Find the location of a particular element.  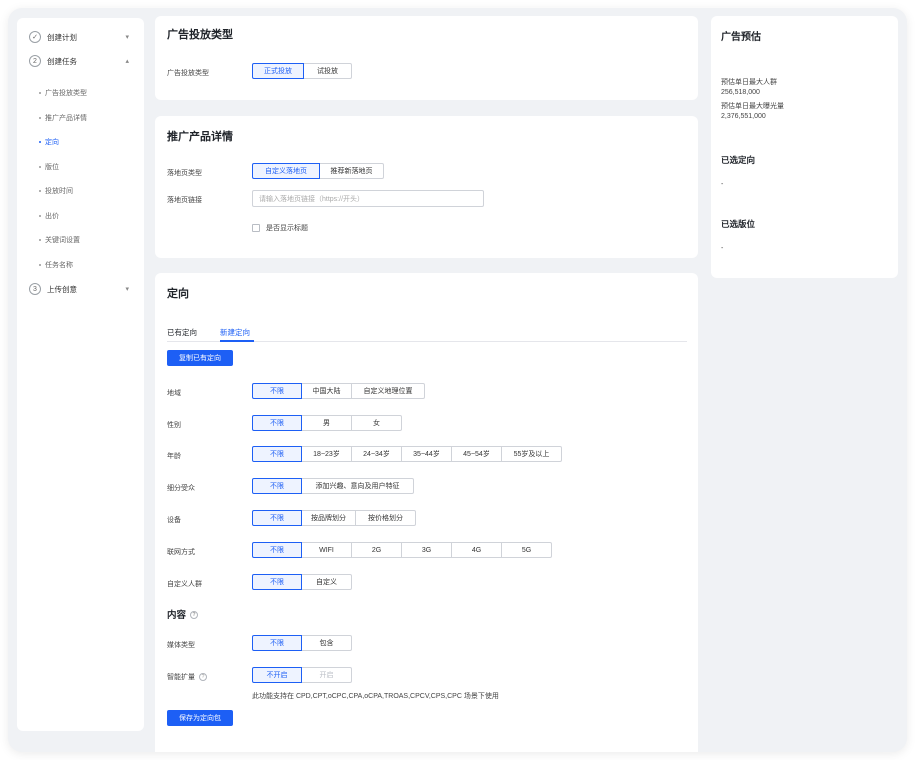

gender-selector: 不限 男 女 is located at coordinates (327, 423).